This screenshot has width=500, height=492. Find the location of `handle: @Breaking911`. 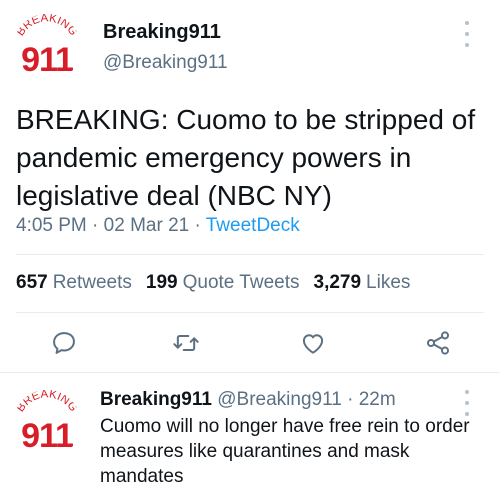

handle: @Breaking911 is located at coordinates (165, 63).